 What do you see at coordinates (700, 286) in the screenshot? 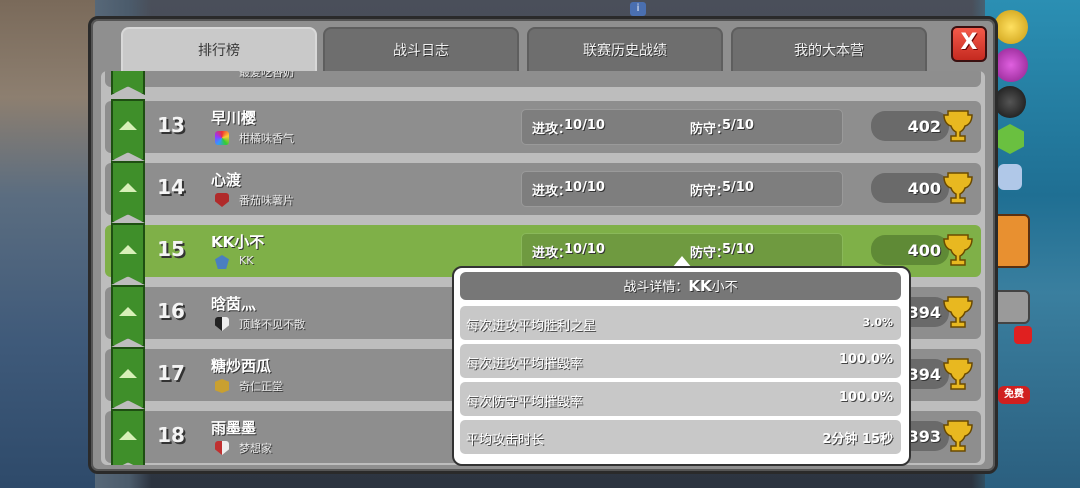
I see `popup-title-name-bold: KK` at bounding box center [700, 286].